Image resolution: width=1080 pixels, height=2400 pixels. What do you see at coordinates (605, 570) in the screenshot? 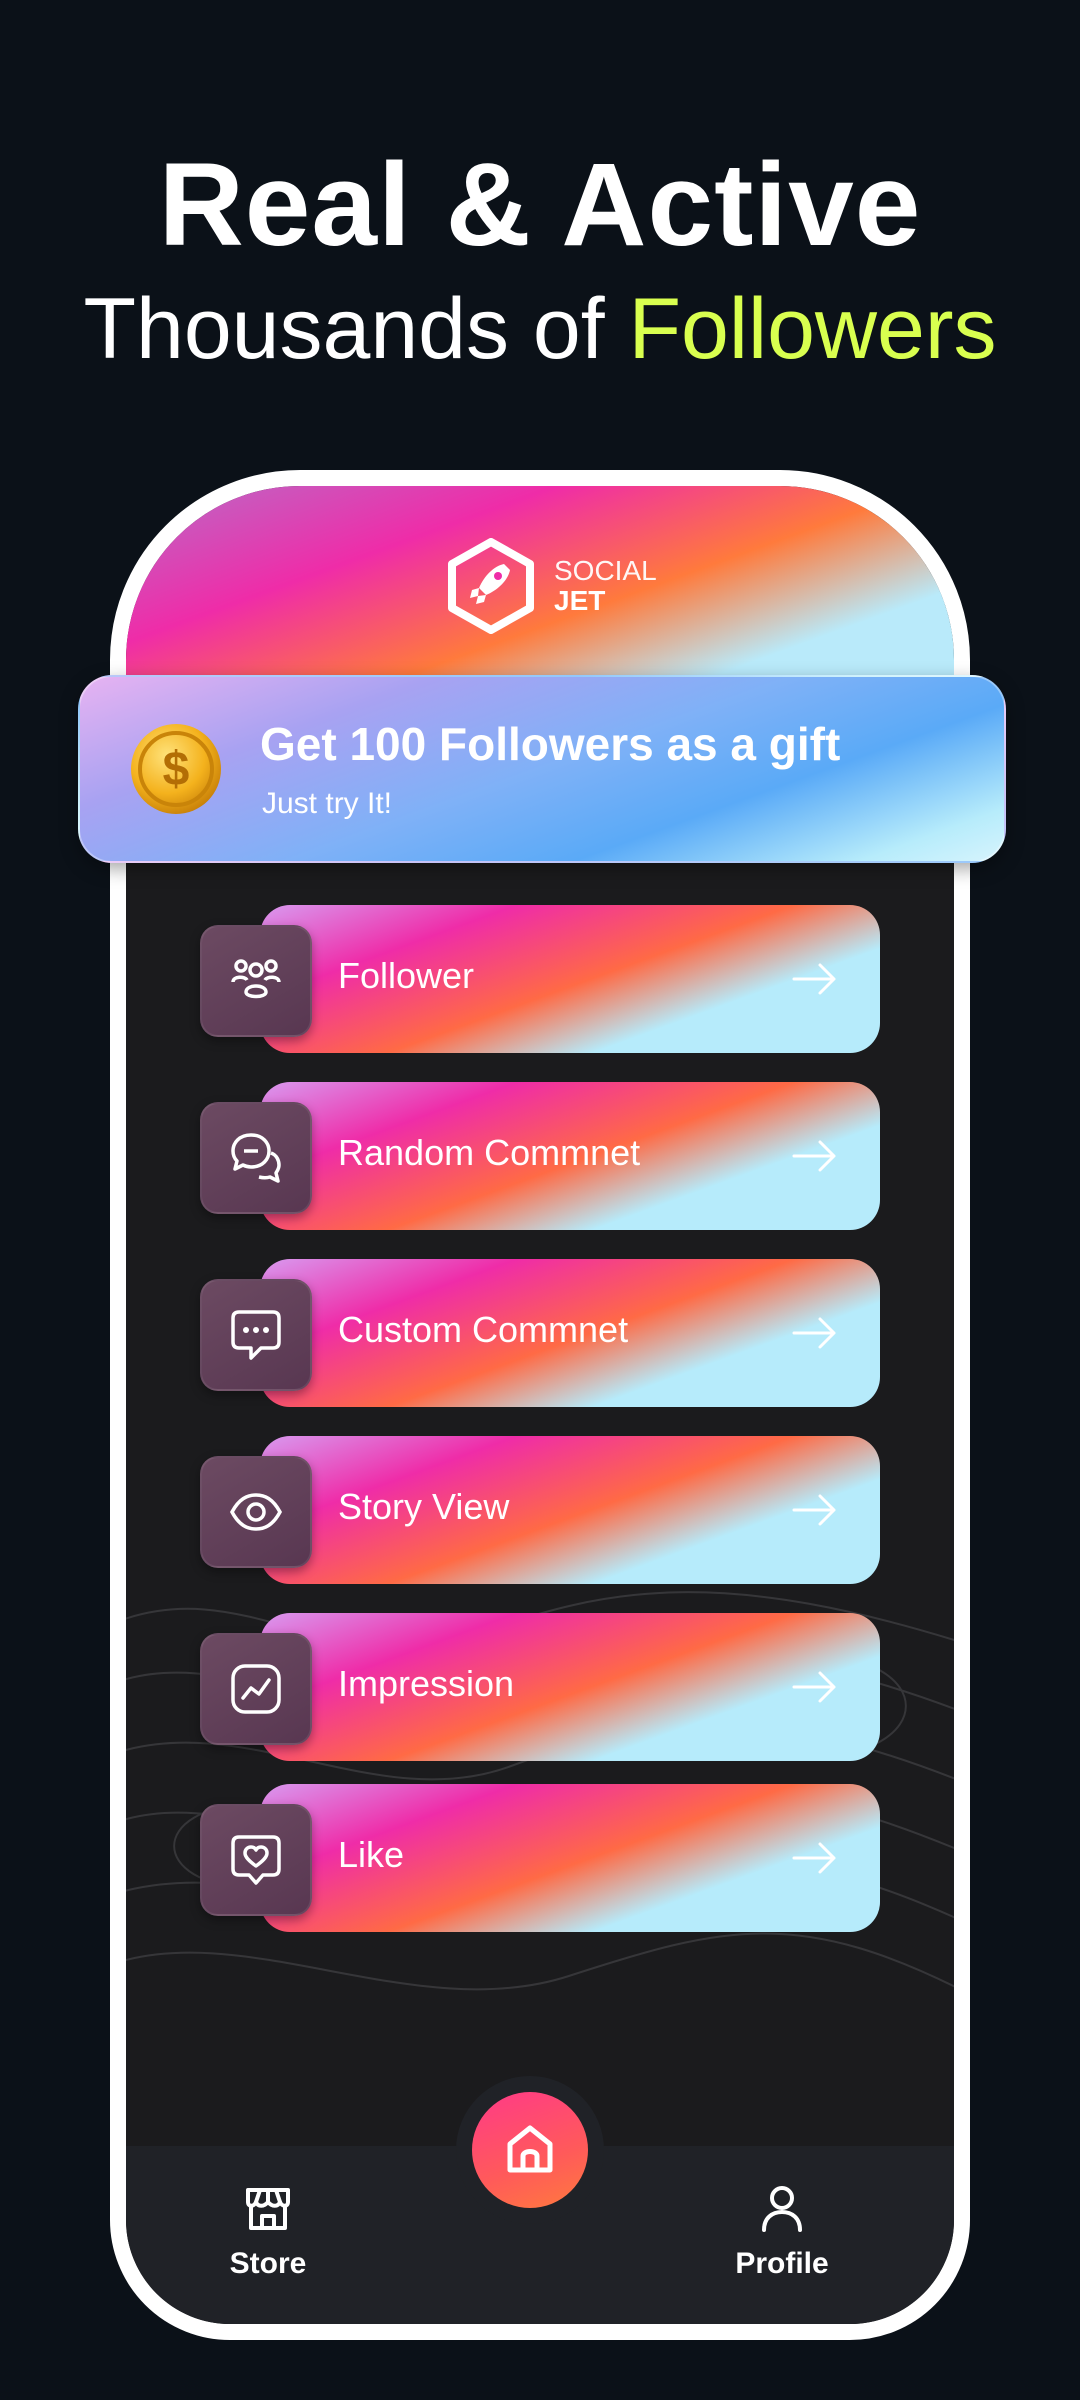
I see `brand-name-line1: SOCIAL` at bounding box center [605, 570].